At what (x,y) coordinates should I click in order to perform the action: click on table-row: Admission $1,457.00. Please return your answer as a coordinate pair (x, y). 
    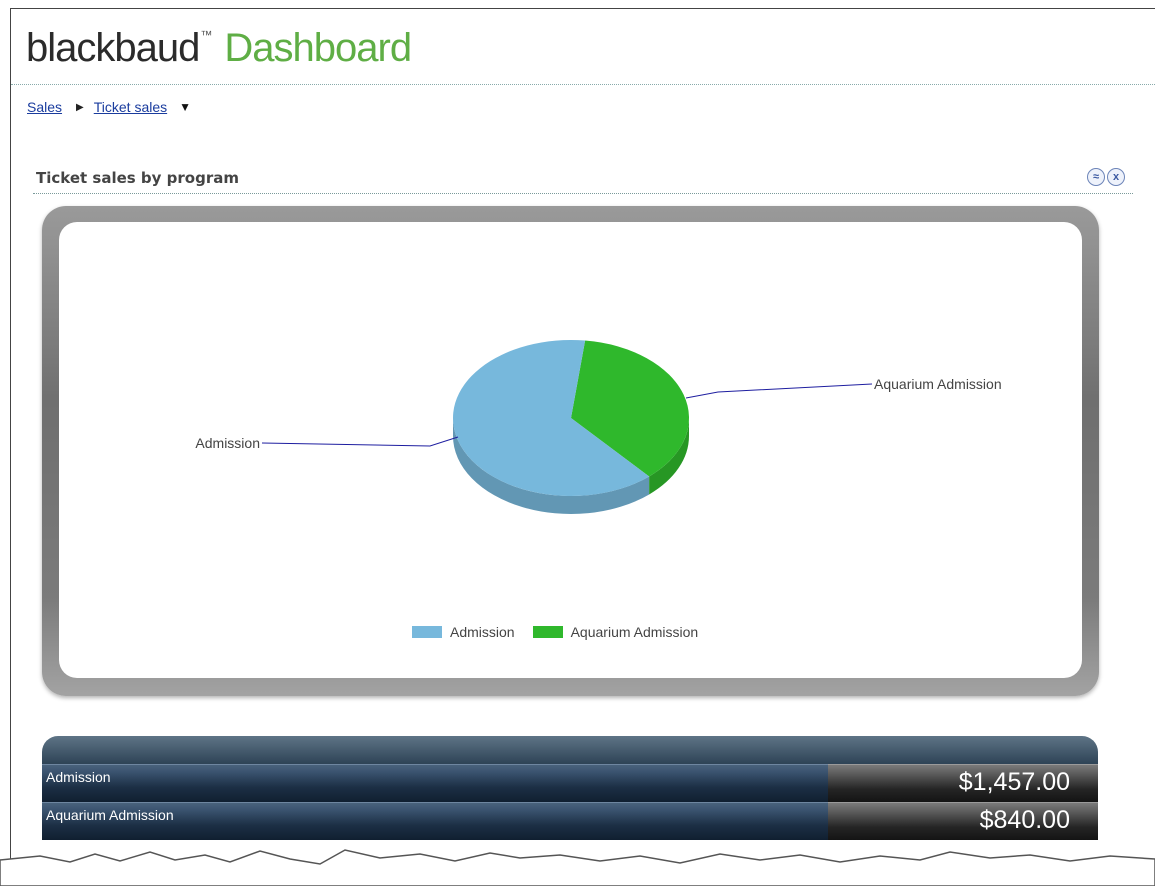
    Looking at the image, I should click on (570, 783).